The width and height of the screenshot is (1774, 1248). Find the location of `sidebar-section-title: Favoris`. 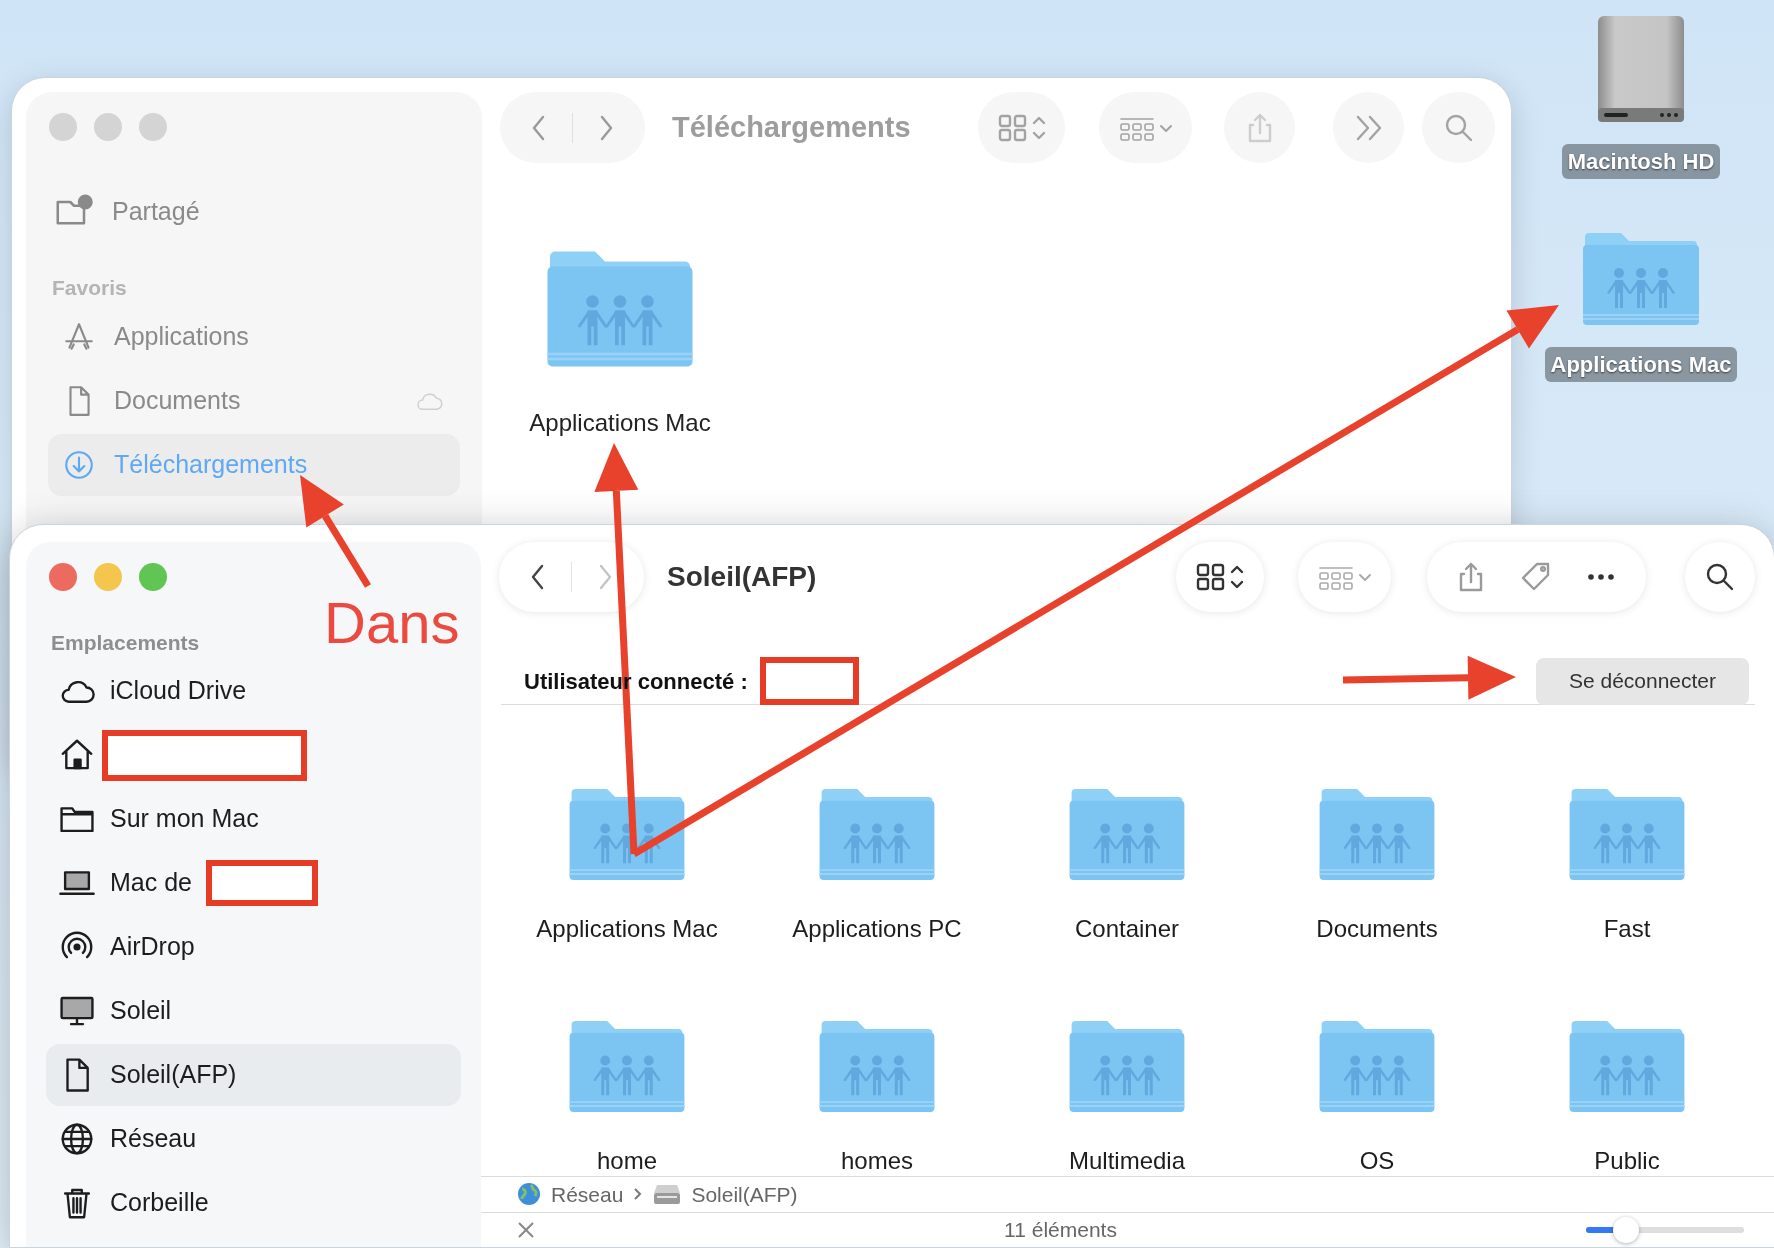

sidebar-section-title: Favoris is located at coordinates (89, 287).